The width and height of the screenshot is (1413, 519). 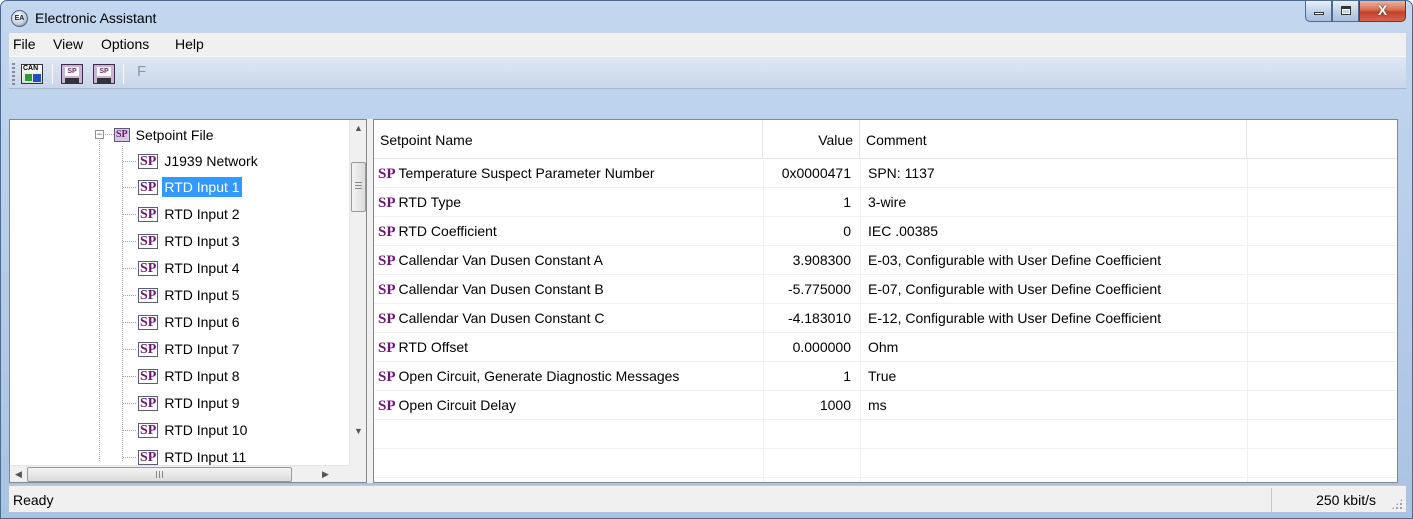 What do you see at coordinates (13, 74) in the screenshot?
I see `toolbar-grip` at bounding box center [13, 74].